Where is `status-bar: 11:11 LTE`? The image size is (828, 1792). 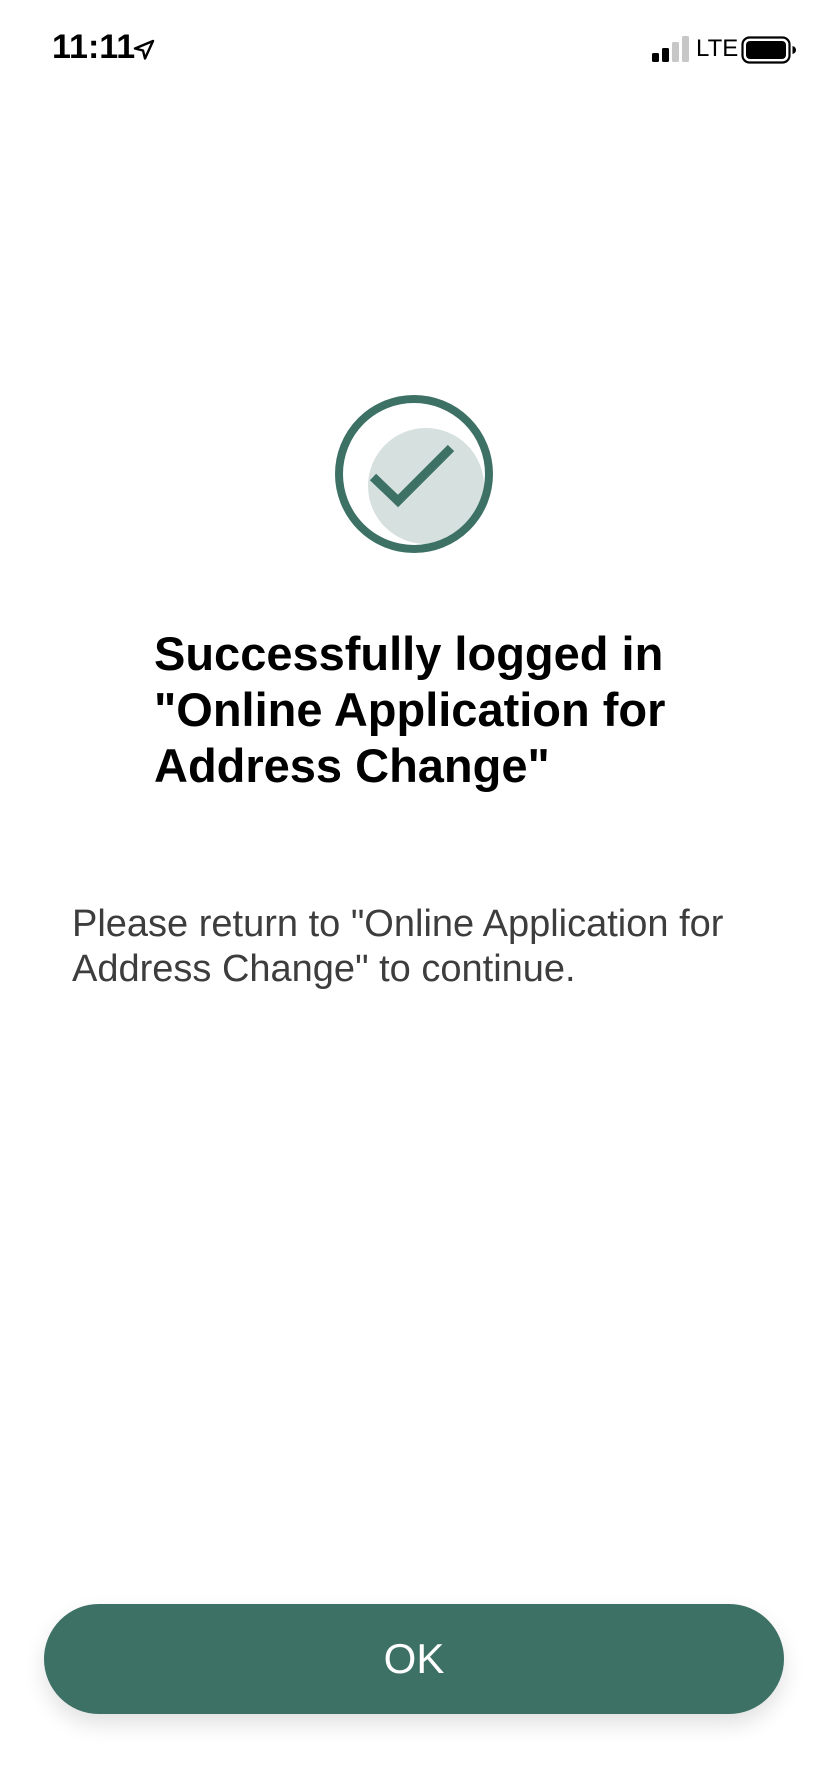
status-bar: 11:11 LTE is located at coordinates (414, 50).